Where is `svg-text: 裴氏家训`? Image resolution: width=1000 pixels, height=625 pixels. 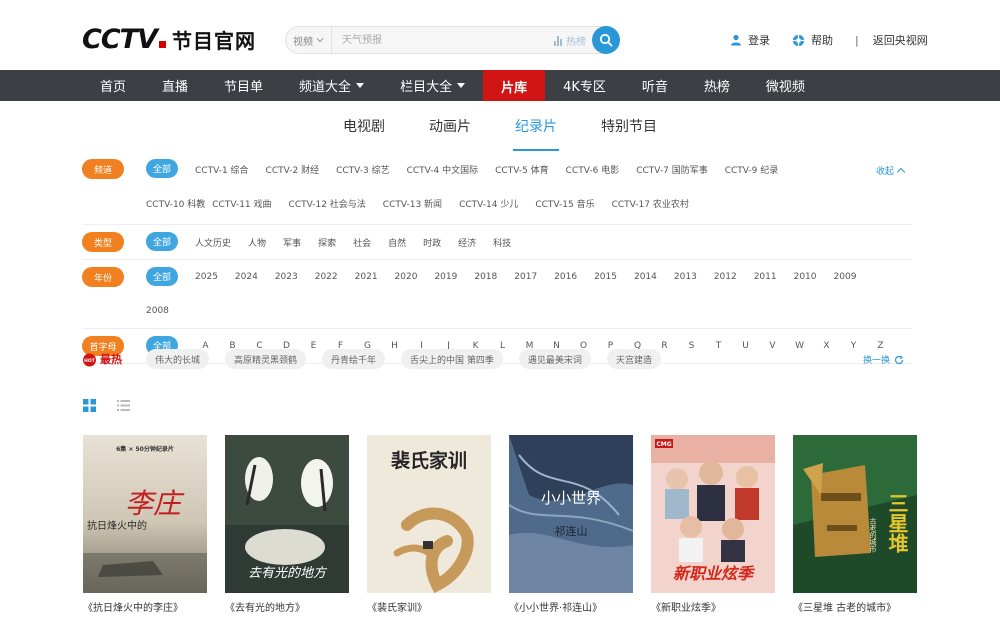 svg-text: 裴氏家训 is located at coordinates (428, 460).